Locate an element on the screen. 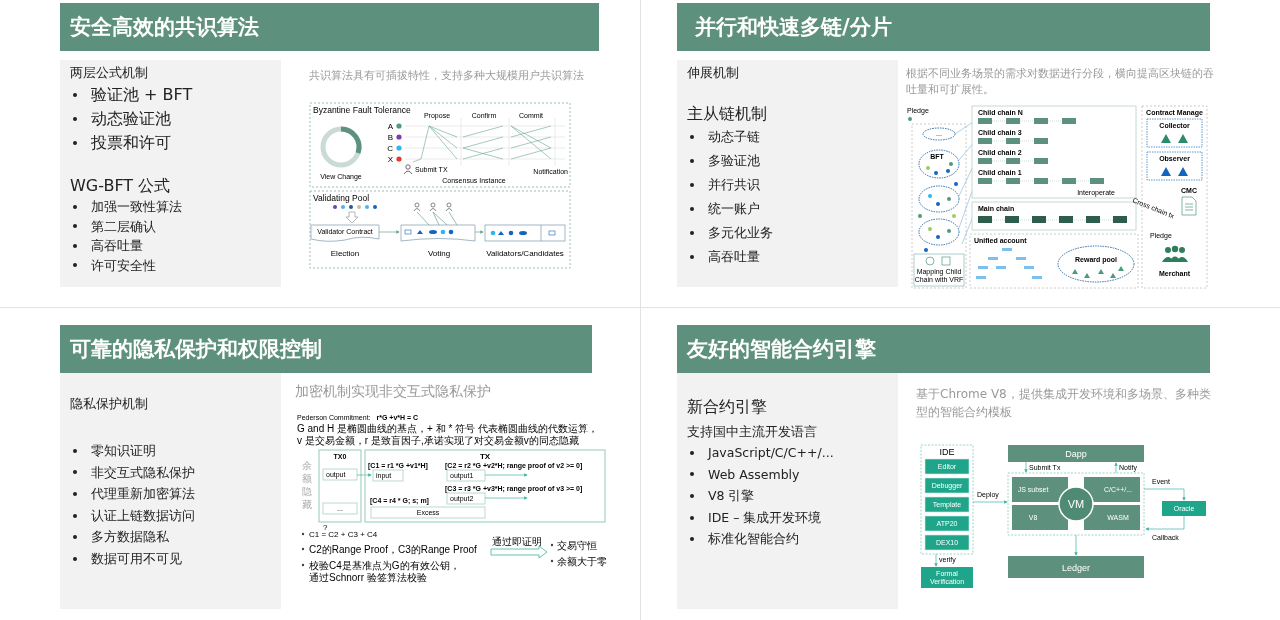 The image size is (1280, 620). note-text: G and H 是椭圆曲线的基点，+ 和 * 符号 代表椭圆曲线的代数运算， v 是交易金额，r 是致盲因子,承诺实现了对交易金额v的同态隐藏 is located at coordinates (447, 434).